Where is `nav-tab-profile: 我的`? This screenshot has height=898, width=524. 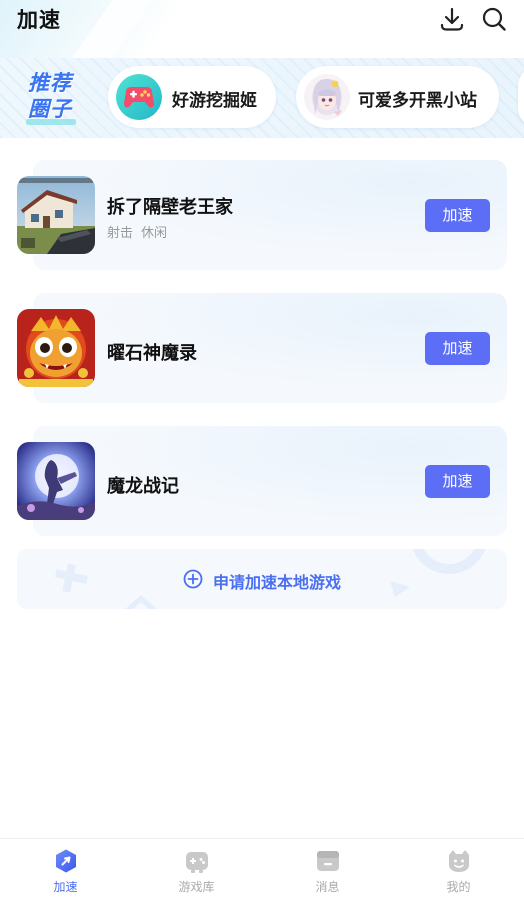 nav-tab-profile: 我的 is located at coordinates (458, 868).